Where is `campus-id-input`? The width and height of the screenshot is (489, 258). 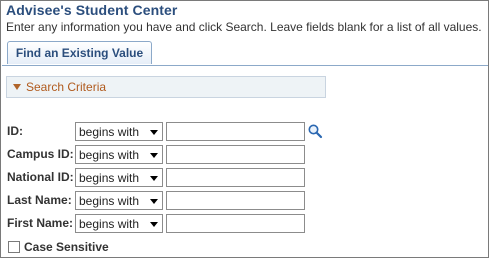 campus-id-input is located at coordinates (235, 154).